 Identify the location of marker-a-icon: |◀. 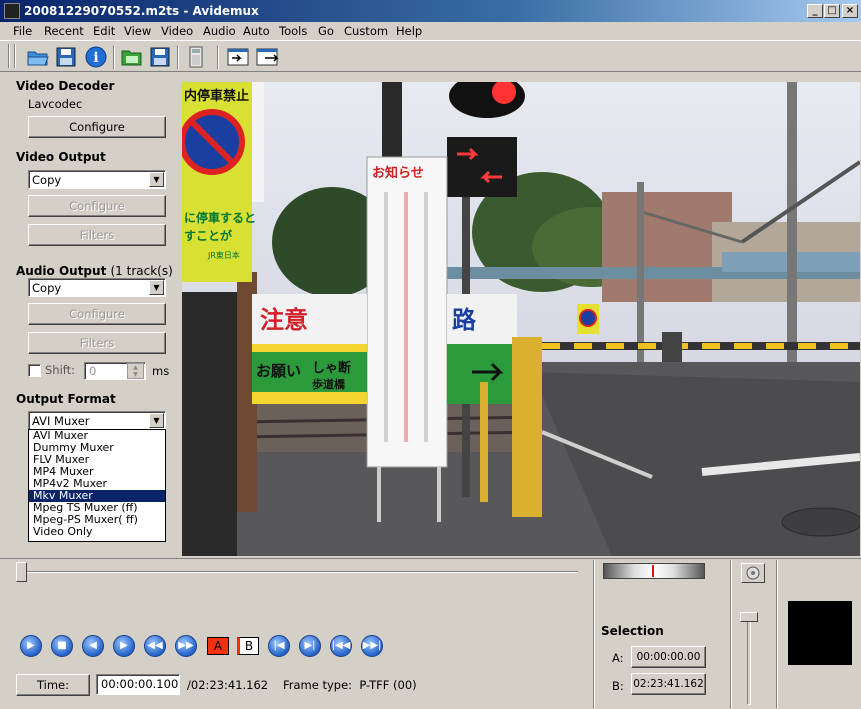
(279, 645).